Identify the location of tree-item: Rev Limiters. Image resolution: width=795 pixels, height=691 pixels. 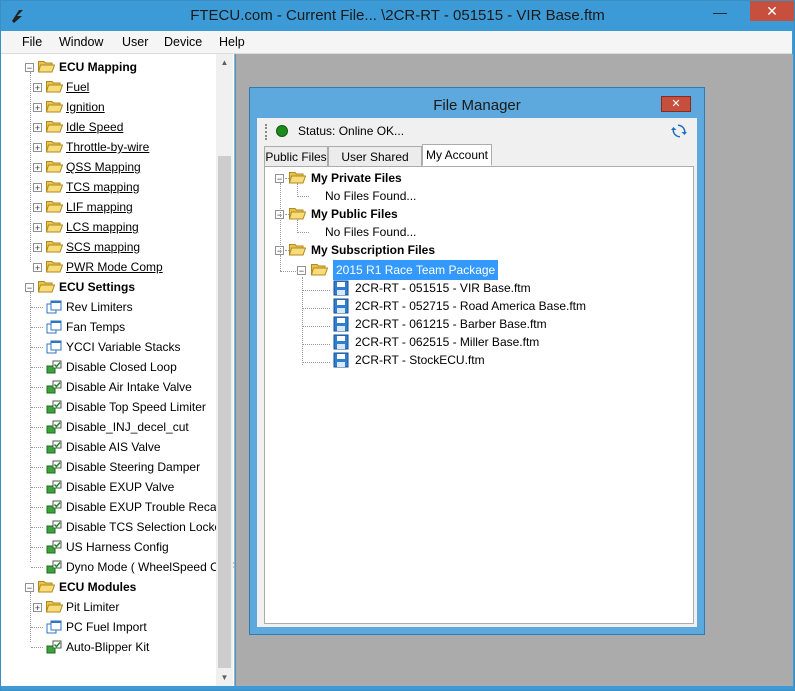
(108, 307).